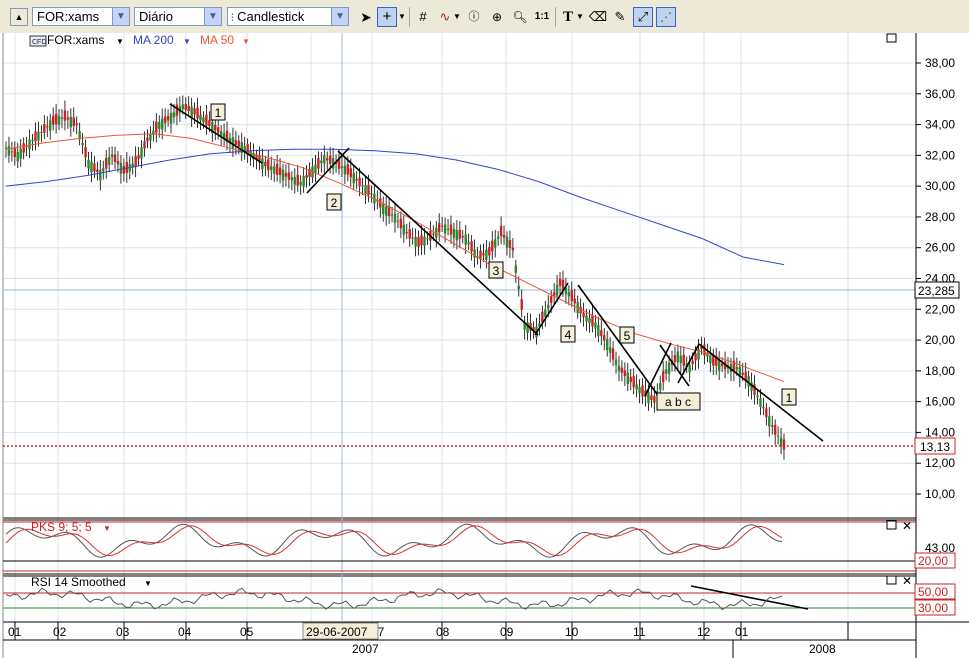 The width and height of the screenshot is (969, 658). Describe the element at coordinates (496, 270) in the screenshot. I see `wave-label: 3` at that location.